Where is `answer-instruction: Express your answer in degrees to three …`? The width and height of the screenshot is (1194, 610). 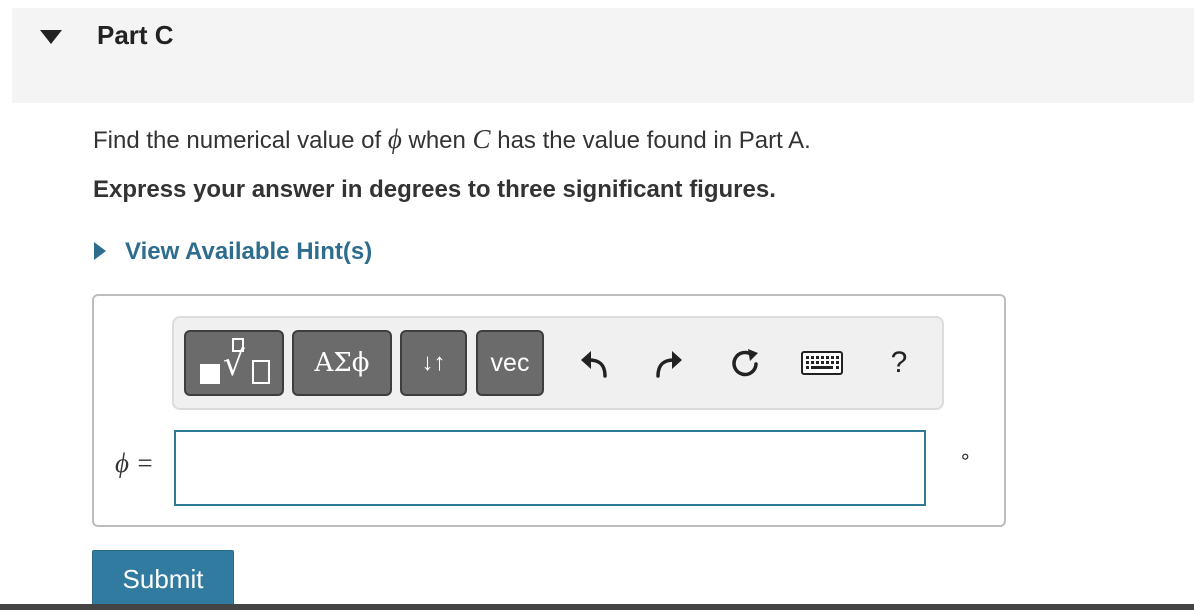 answer-instruction: Express your answer in degrees to three … is located at coordinates (434, 189).